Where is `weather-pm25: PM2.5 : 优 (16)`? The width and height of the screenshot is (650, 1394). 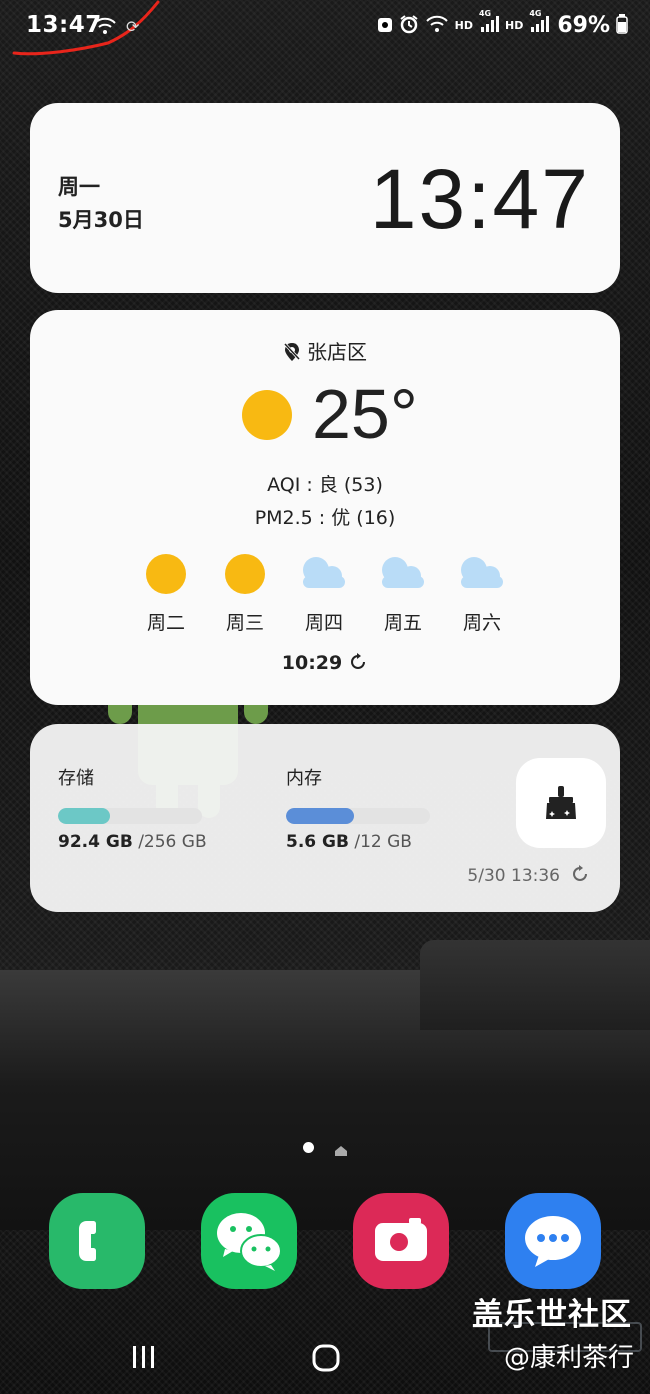
weather-pm25: PM2.5 : 优 (16) is located at coordinates (325, 518).